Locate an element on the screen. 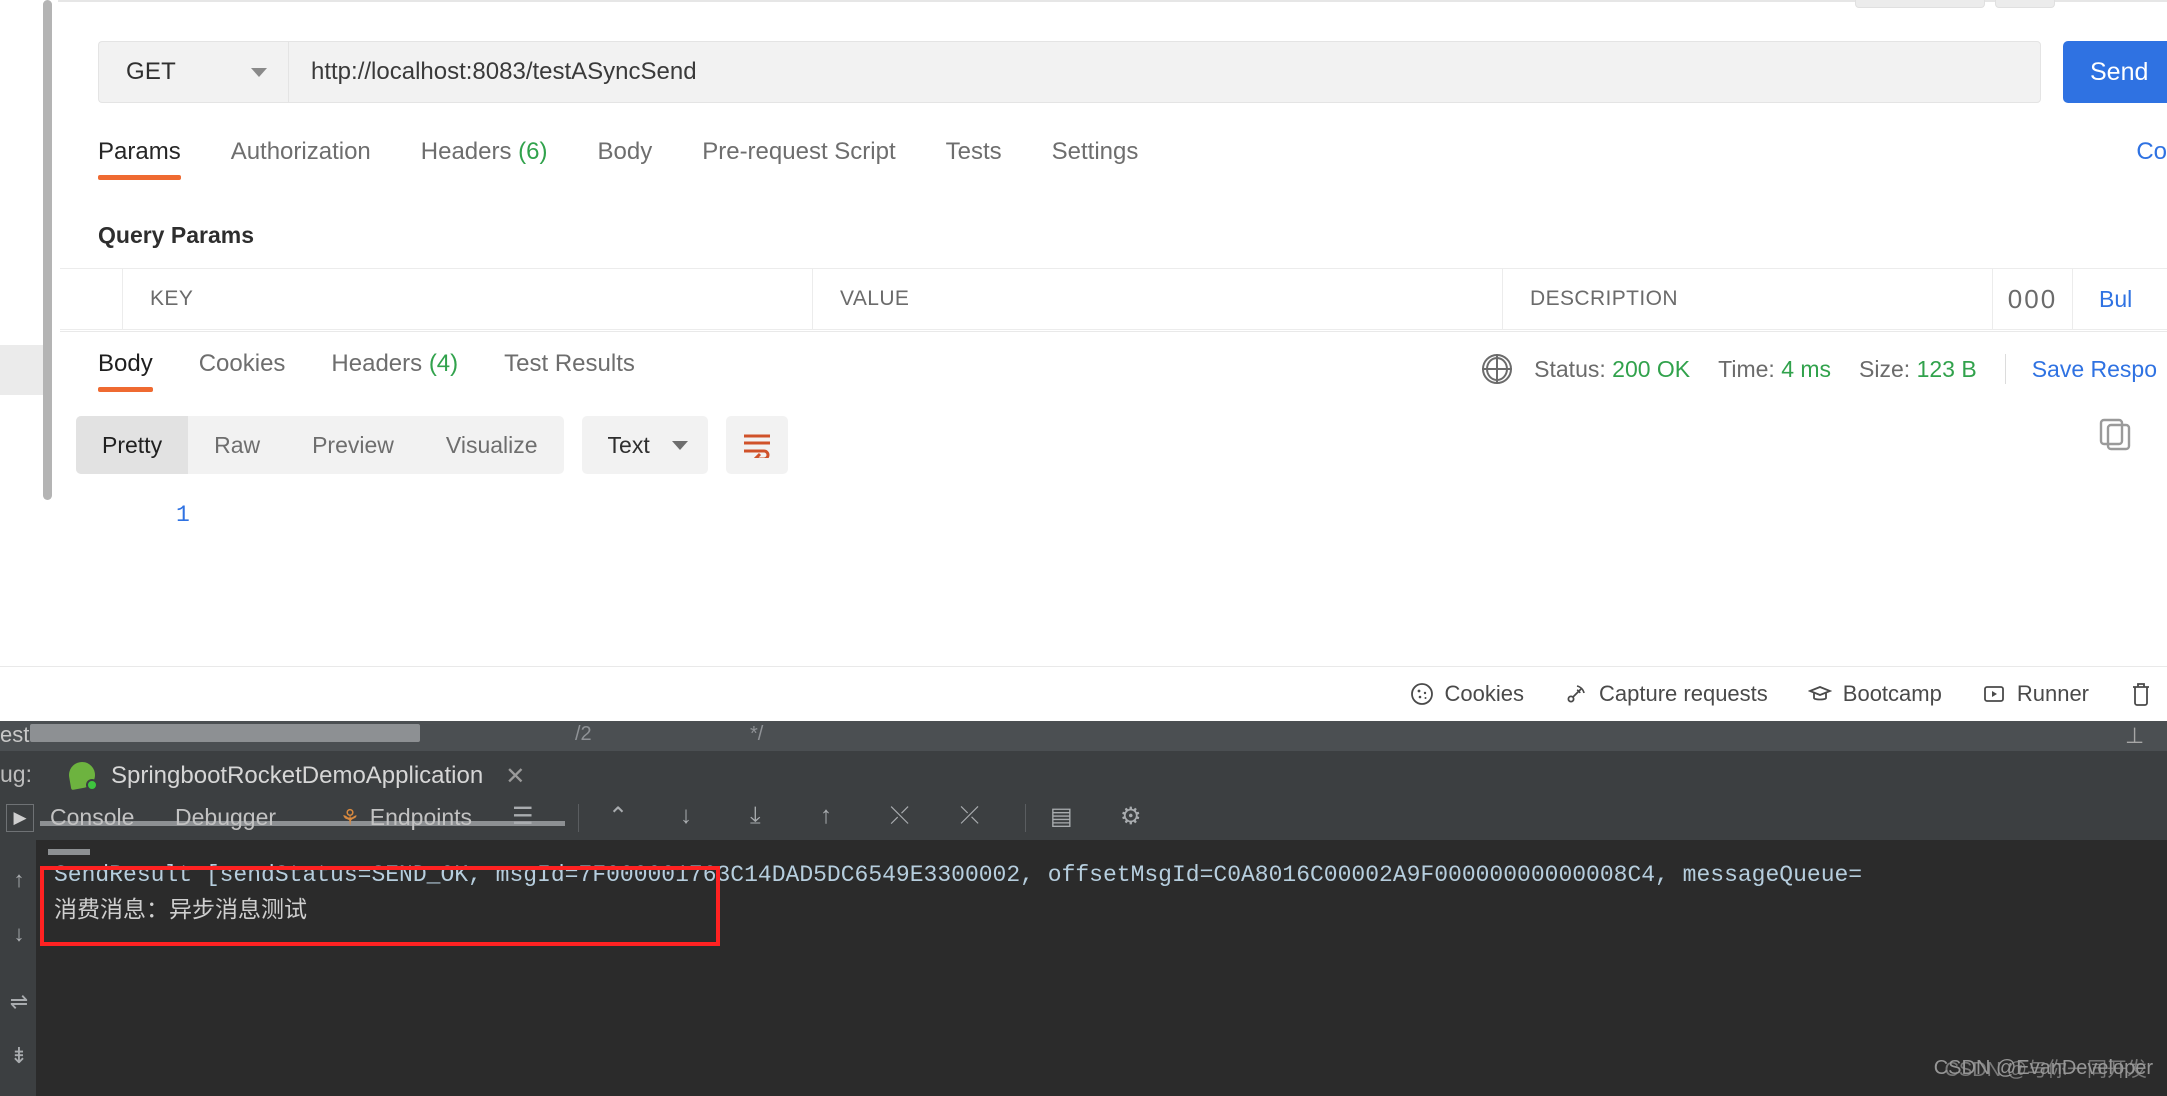  status-value: 200 OK is located at coordinates (1651, 368).